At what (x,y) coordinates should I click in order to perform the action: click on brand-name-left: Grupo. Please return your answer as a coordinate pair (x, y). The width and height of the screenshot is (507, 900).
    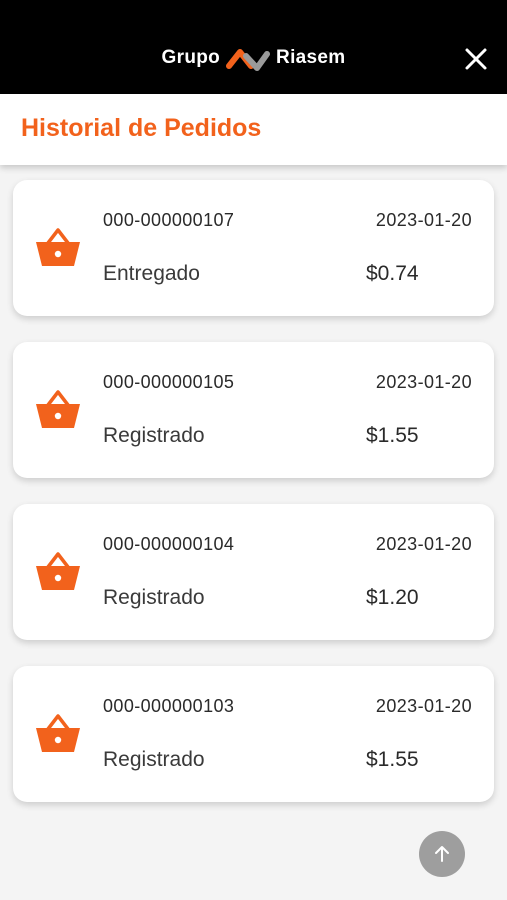
    Looking at the image, I should click on (191, 57).